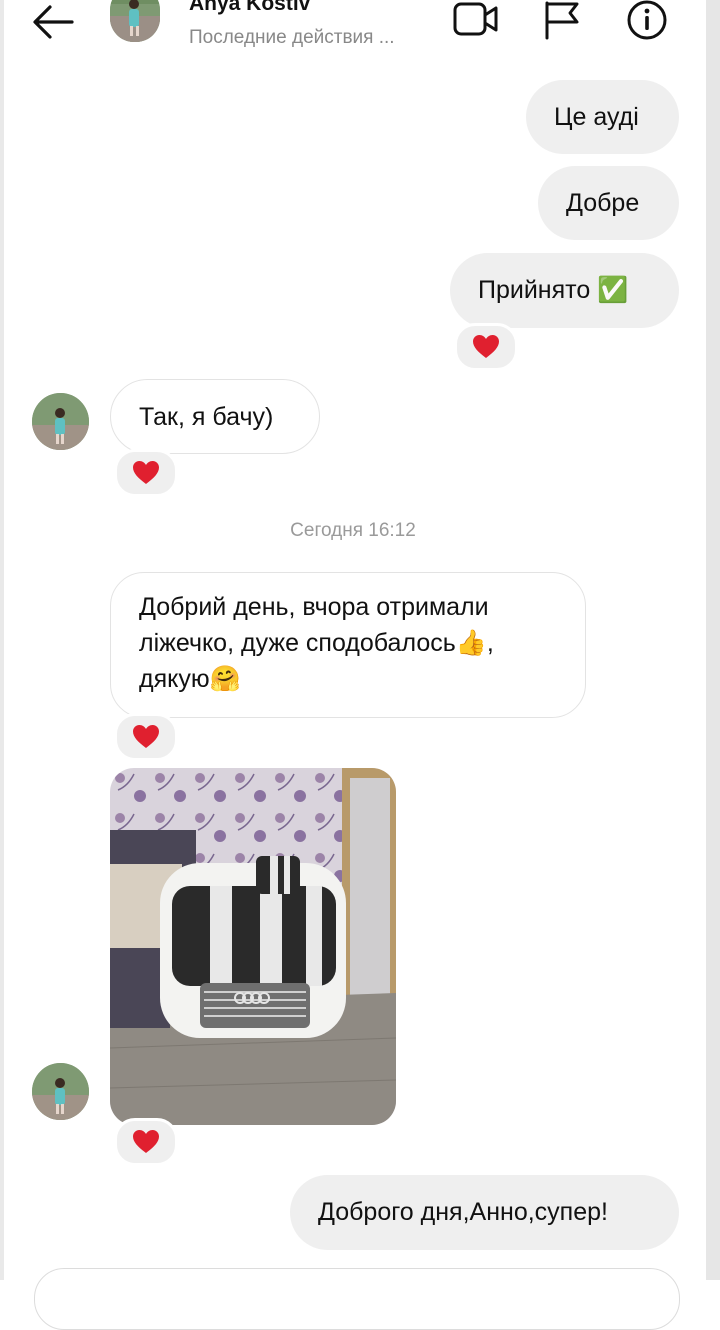  What do you see at coordinates (190, 679) in the screenshot?
I see `message-text-line: дякую🤗` at bounding box center [190, 679].